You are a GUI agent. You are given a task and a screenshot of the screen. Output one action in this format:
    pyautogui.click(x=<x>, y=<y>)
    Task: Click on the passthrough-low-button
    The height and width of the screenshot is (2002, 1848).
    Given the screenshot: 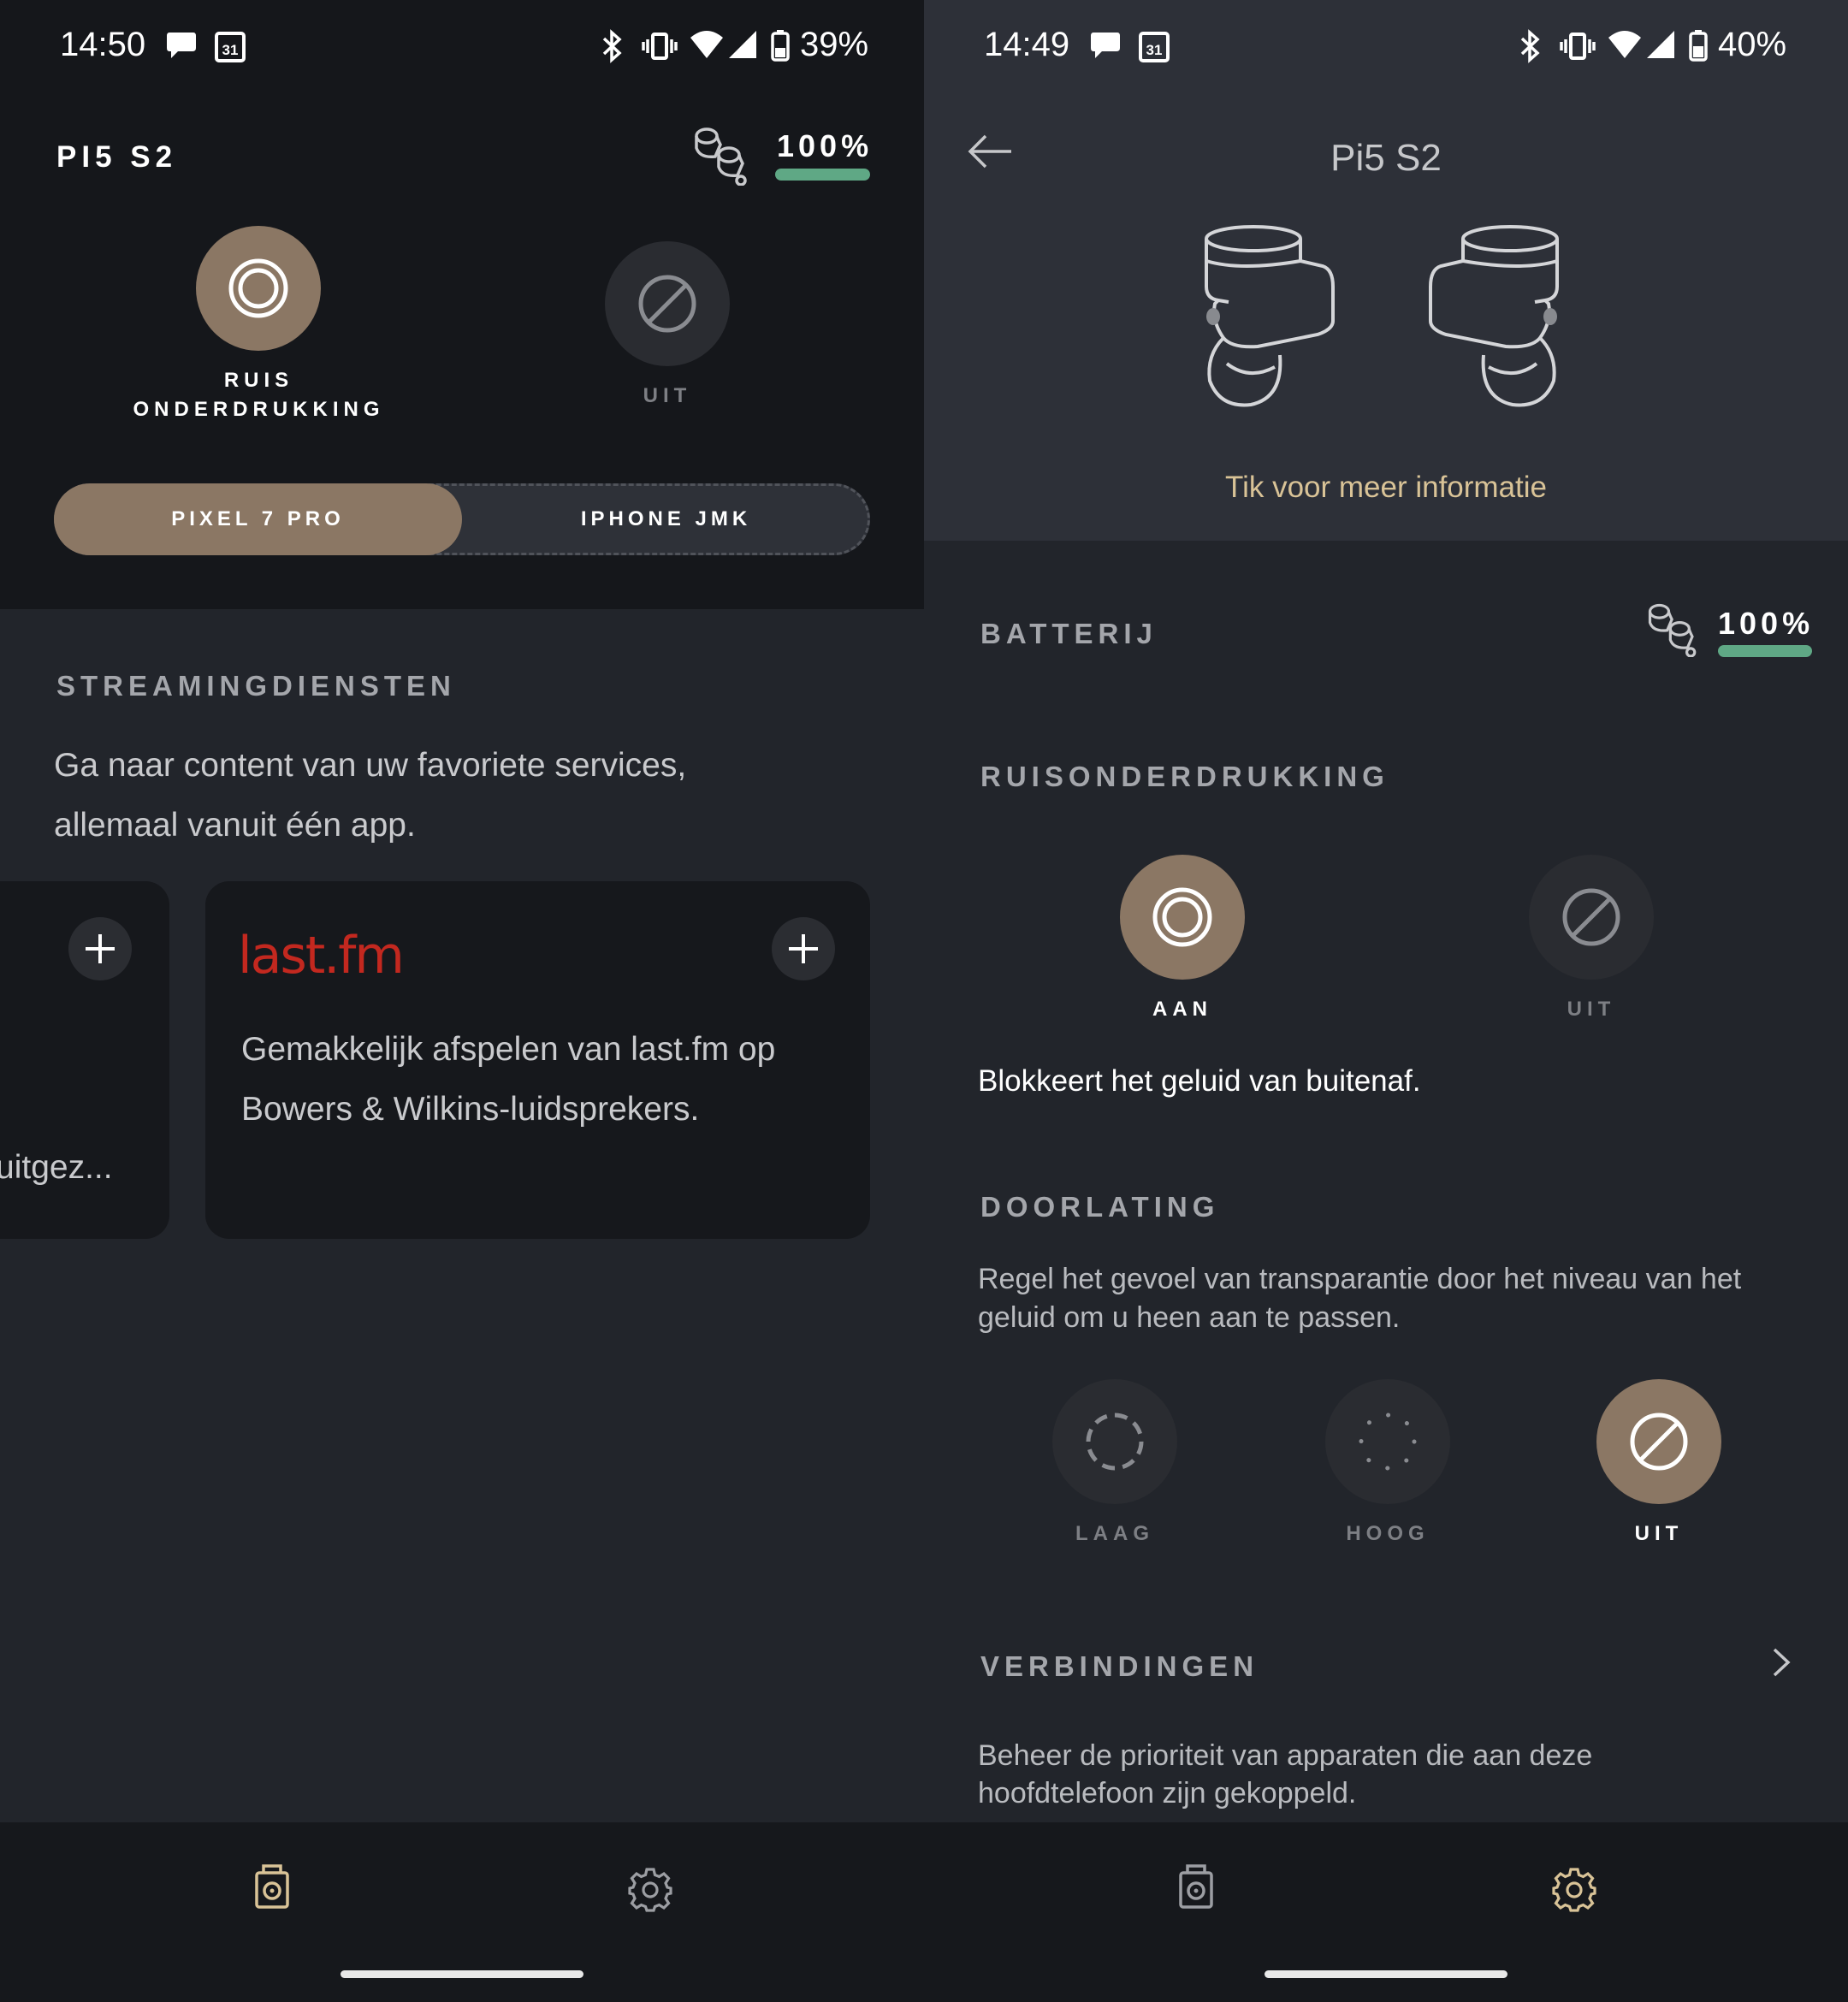 What is the action you would take?
    pyautogui.click(x=1114, y=1441)
    